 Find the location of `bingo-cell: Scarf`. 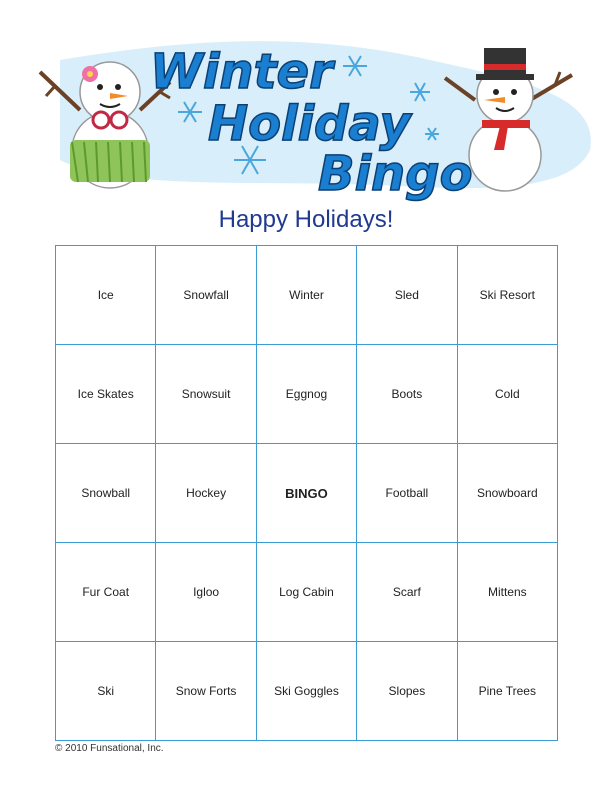

bingo-cell: Scarf is located at coordinates (407, 592).